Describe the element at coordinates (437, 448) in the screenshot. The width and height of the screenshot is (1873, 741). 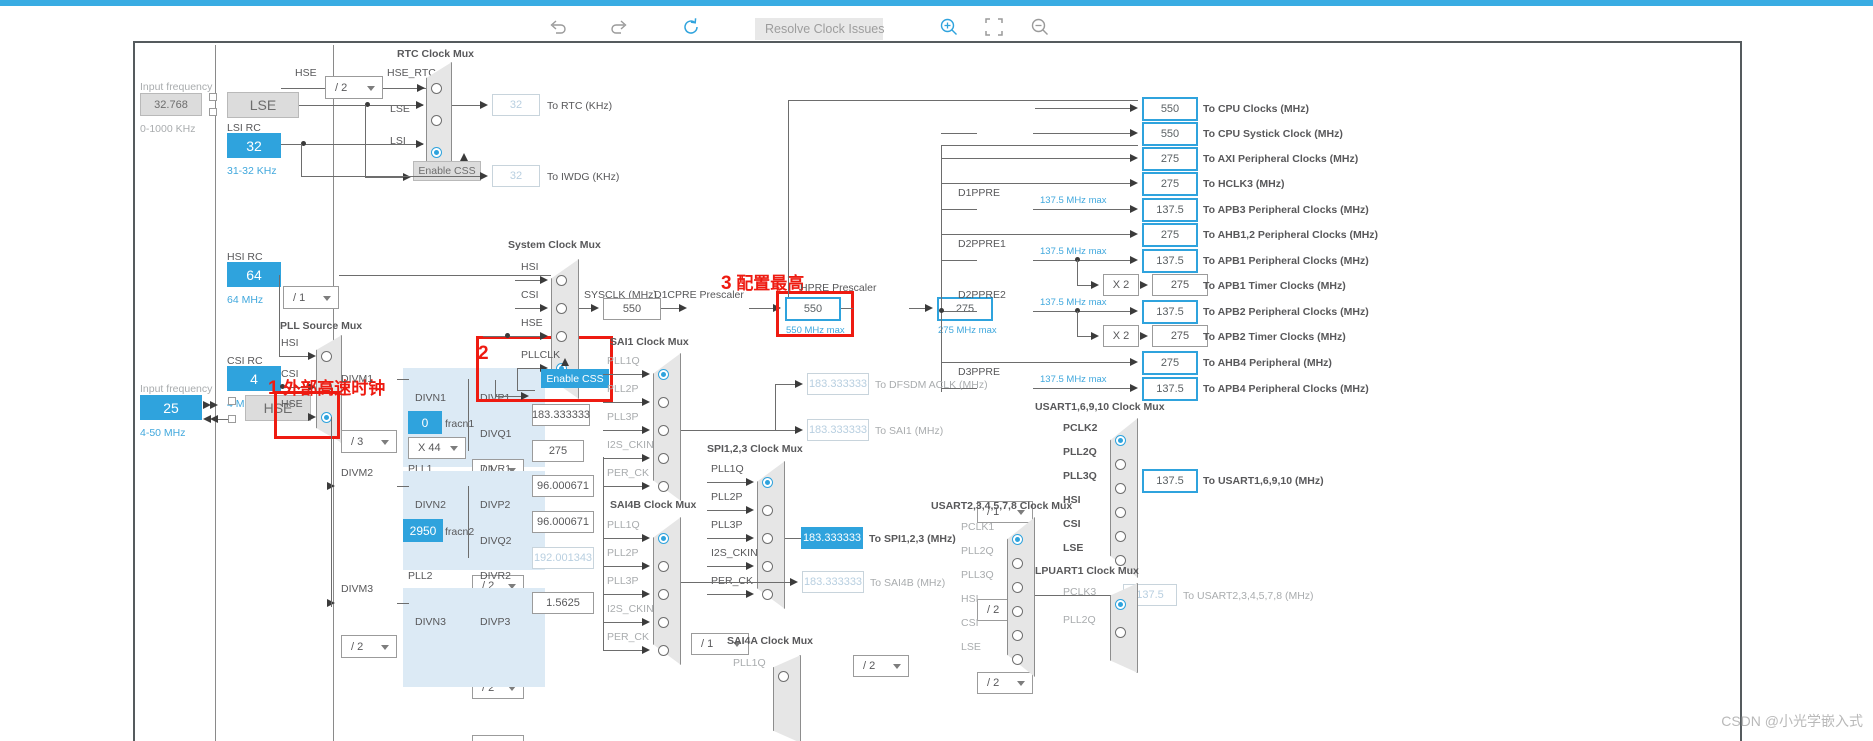
I see `divn1-select: X 44` at that location.